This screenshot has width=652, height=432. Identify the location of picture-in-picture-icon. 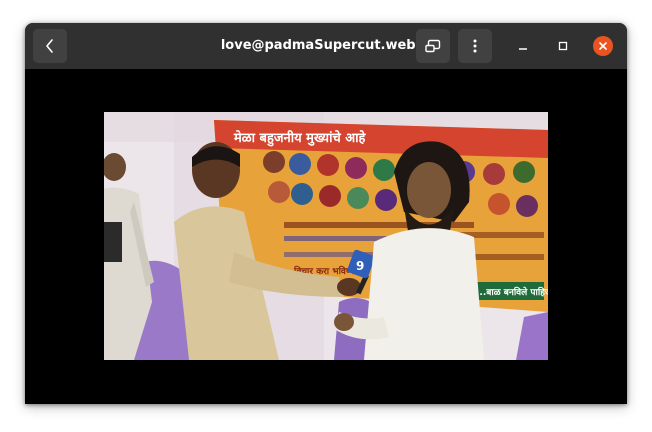
(433, 46).